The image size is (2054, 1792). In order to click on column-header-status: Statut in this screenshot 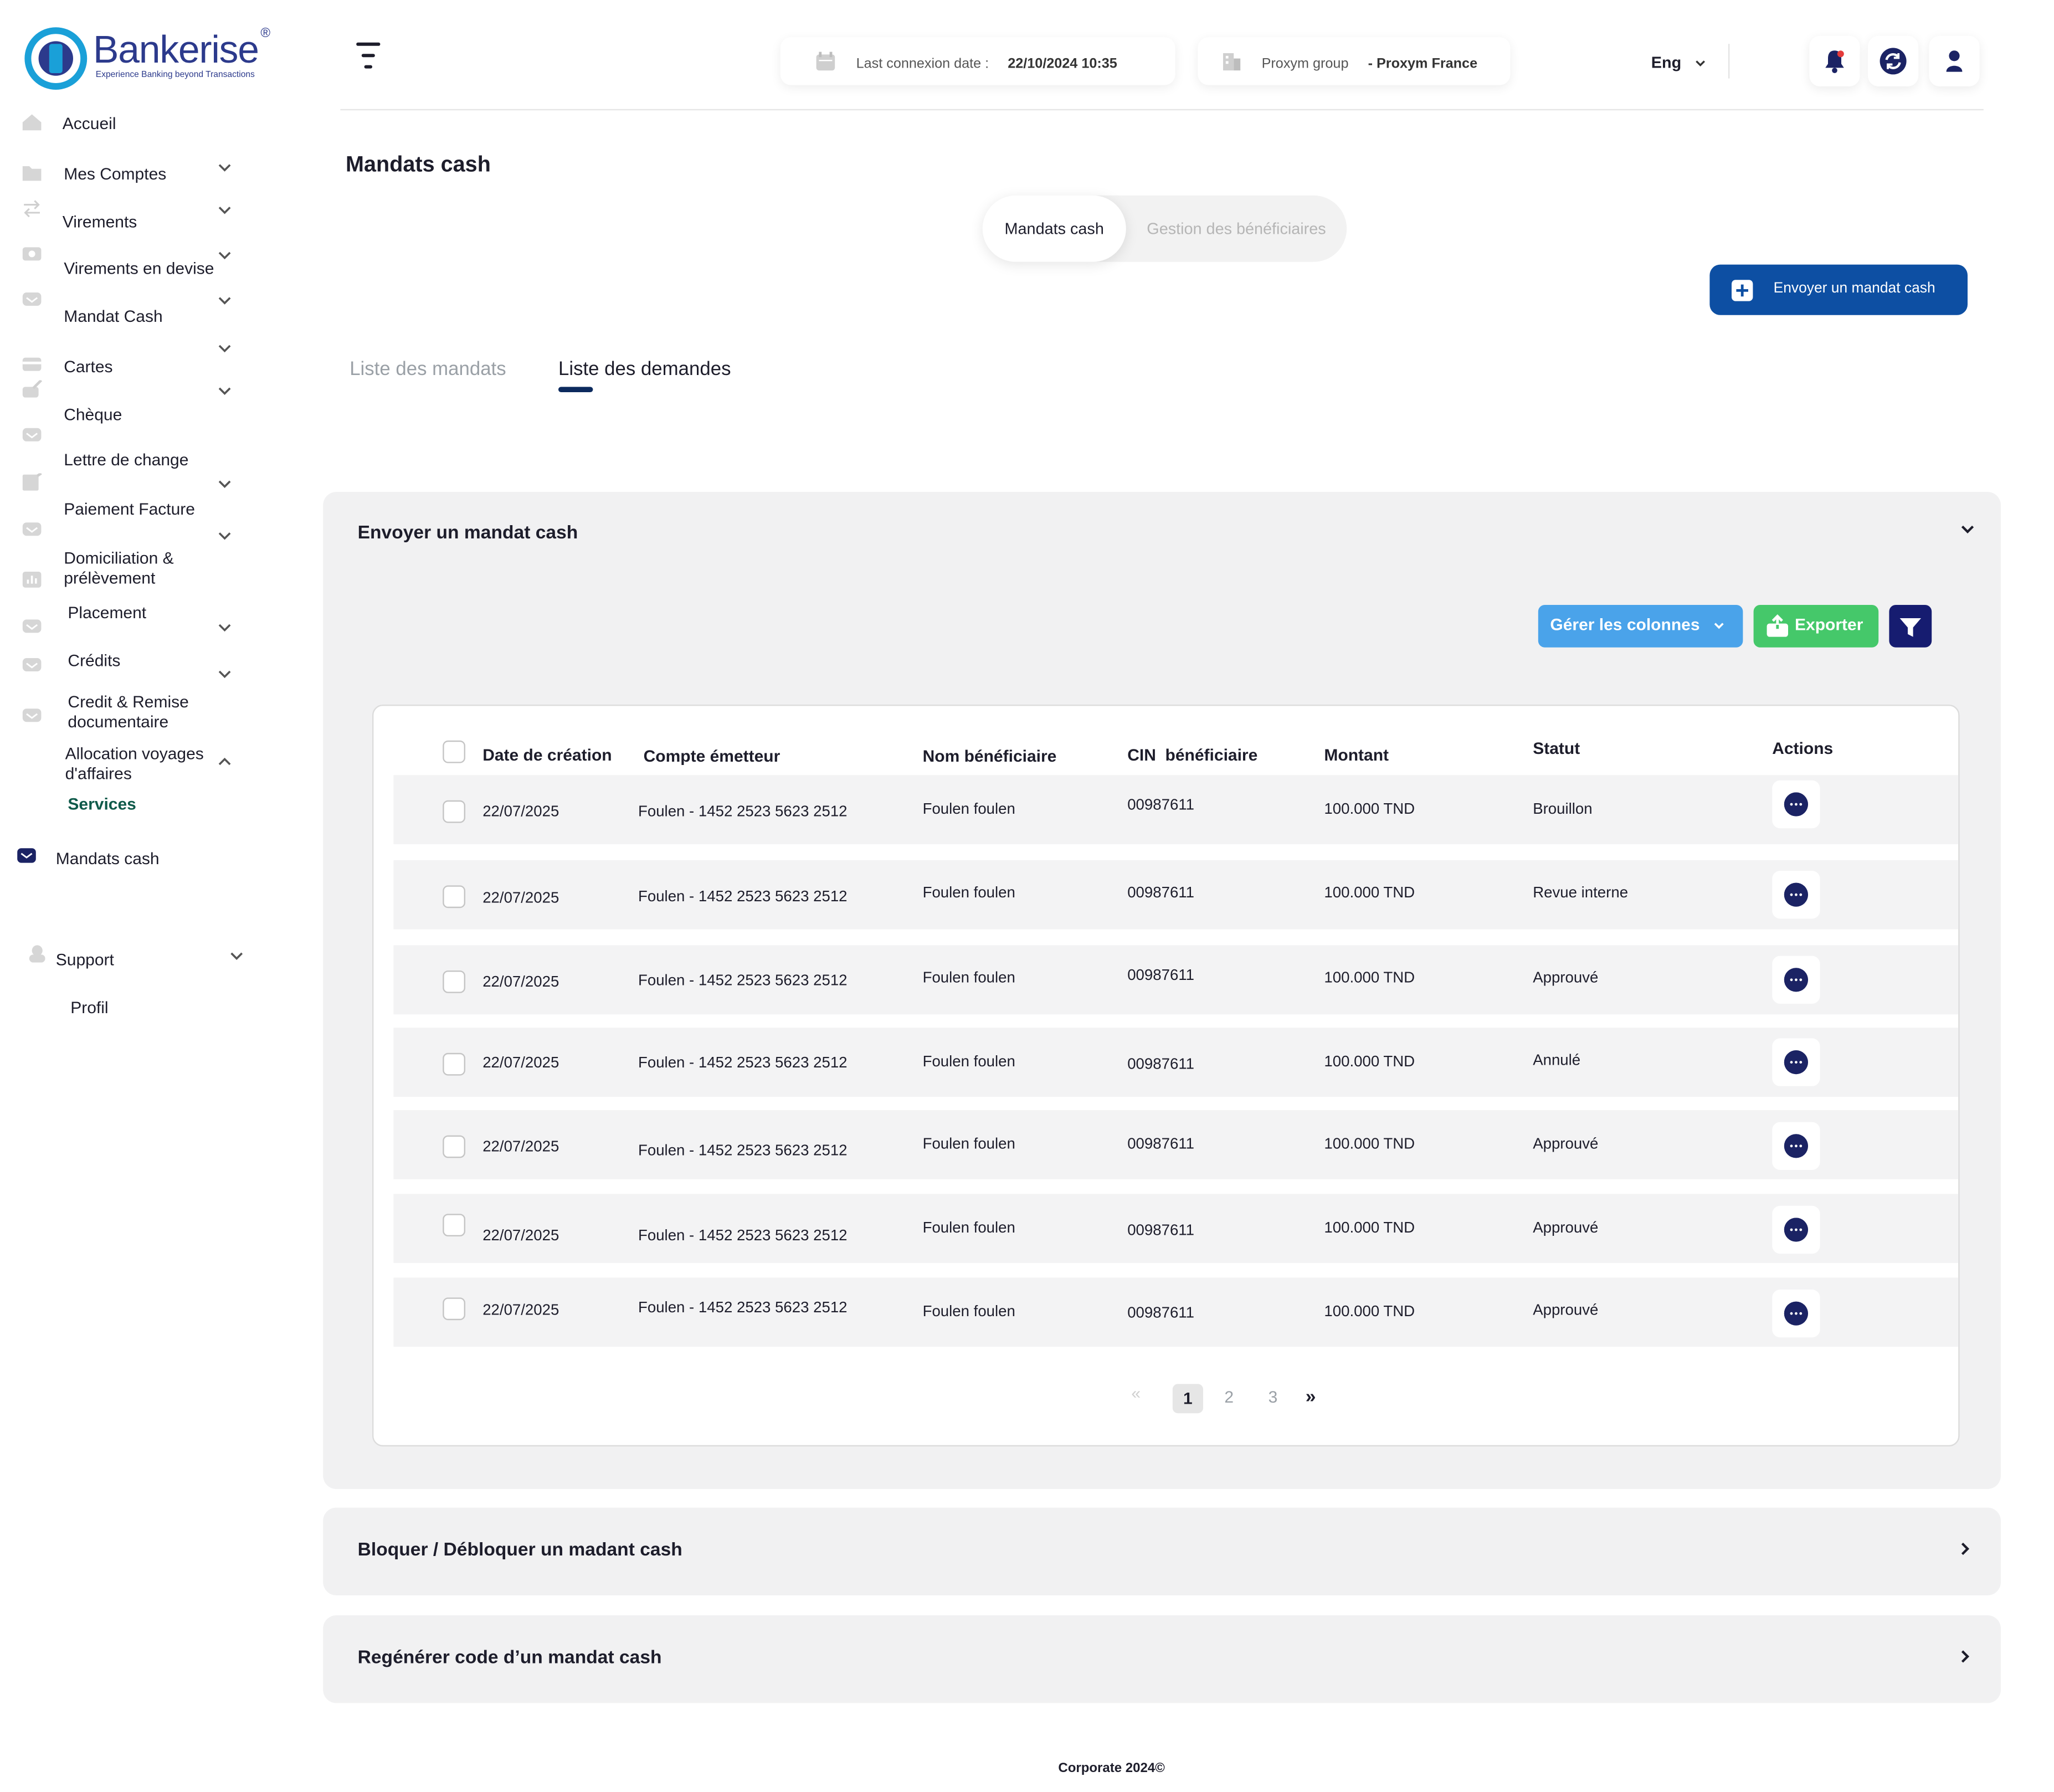, I will do `click(1556, 748)`.